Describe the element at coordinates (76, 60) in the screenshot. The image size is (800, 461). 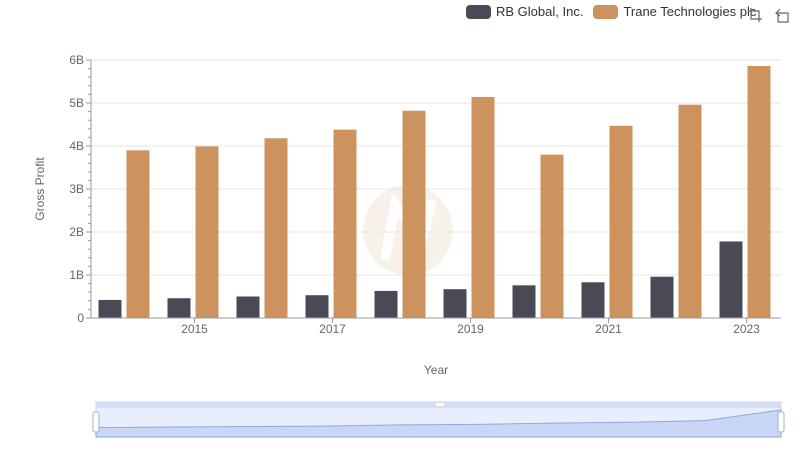
I see `y-tick-label: 6B` at that location.